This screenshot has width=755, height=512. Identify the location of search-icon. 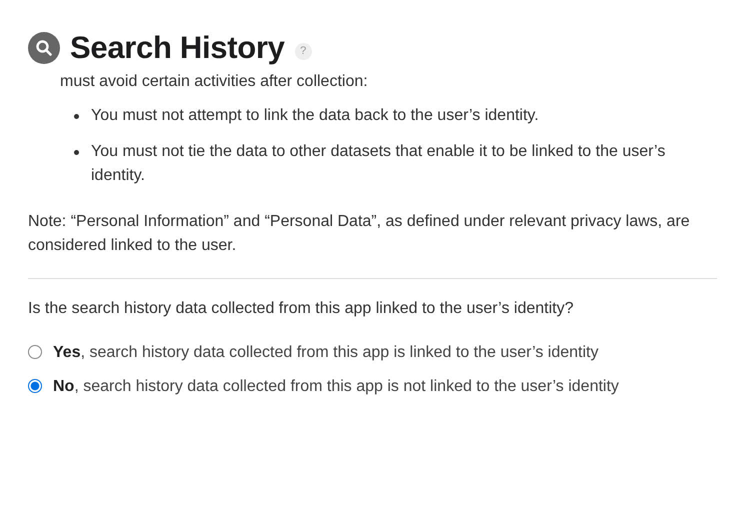
(44, 48).